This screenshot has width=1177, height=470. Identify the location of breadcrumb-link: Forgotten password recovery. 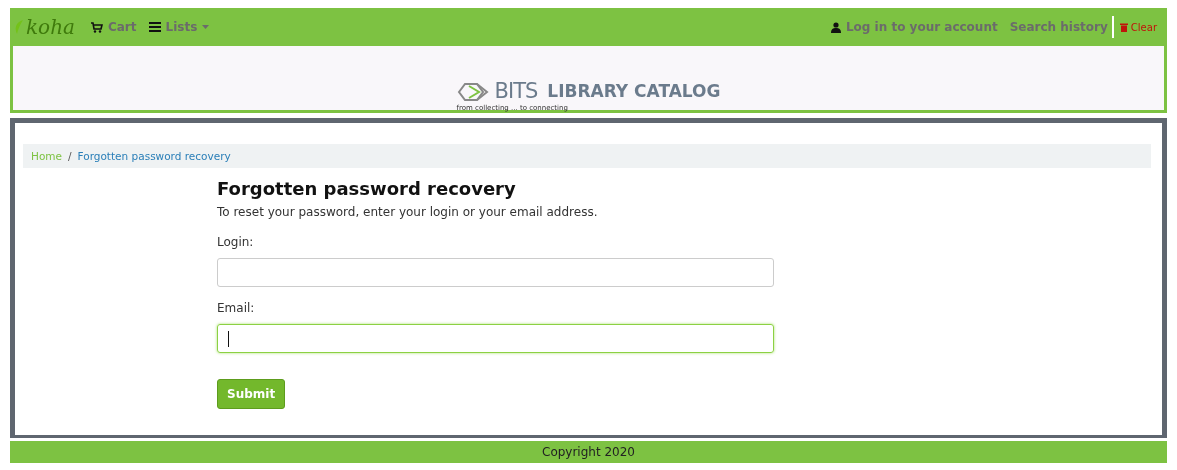
(154, 156).